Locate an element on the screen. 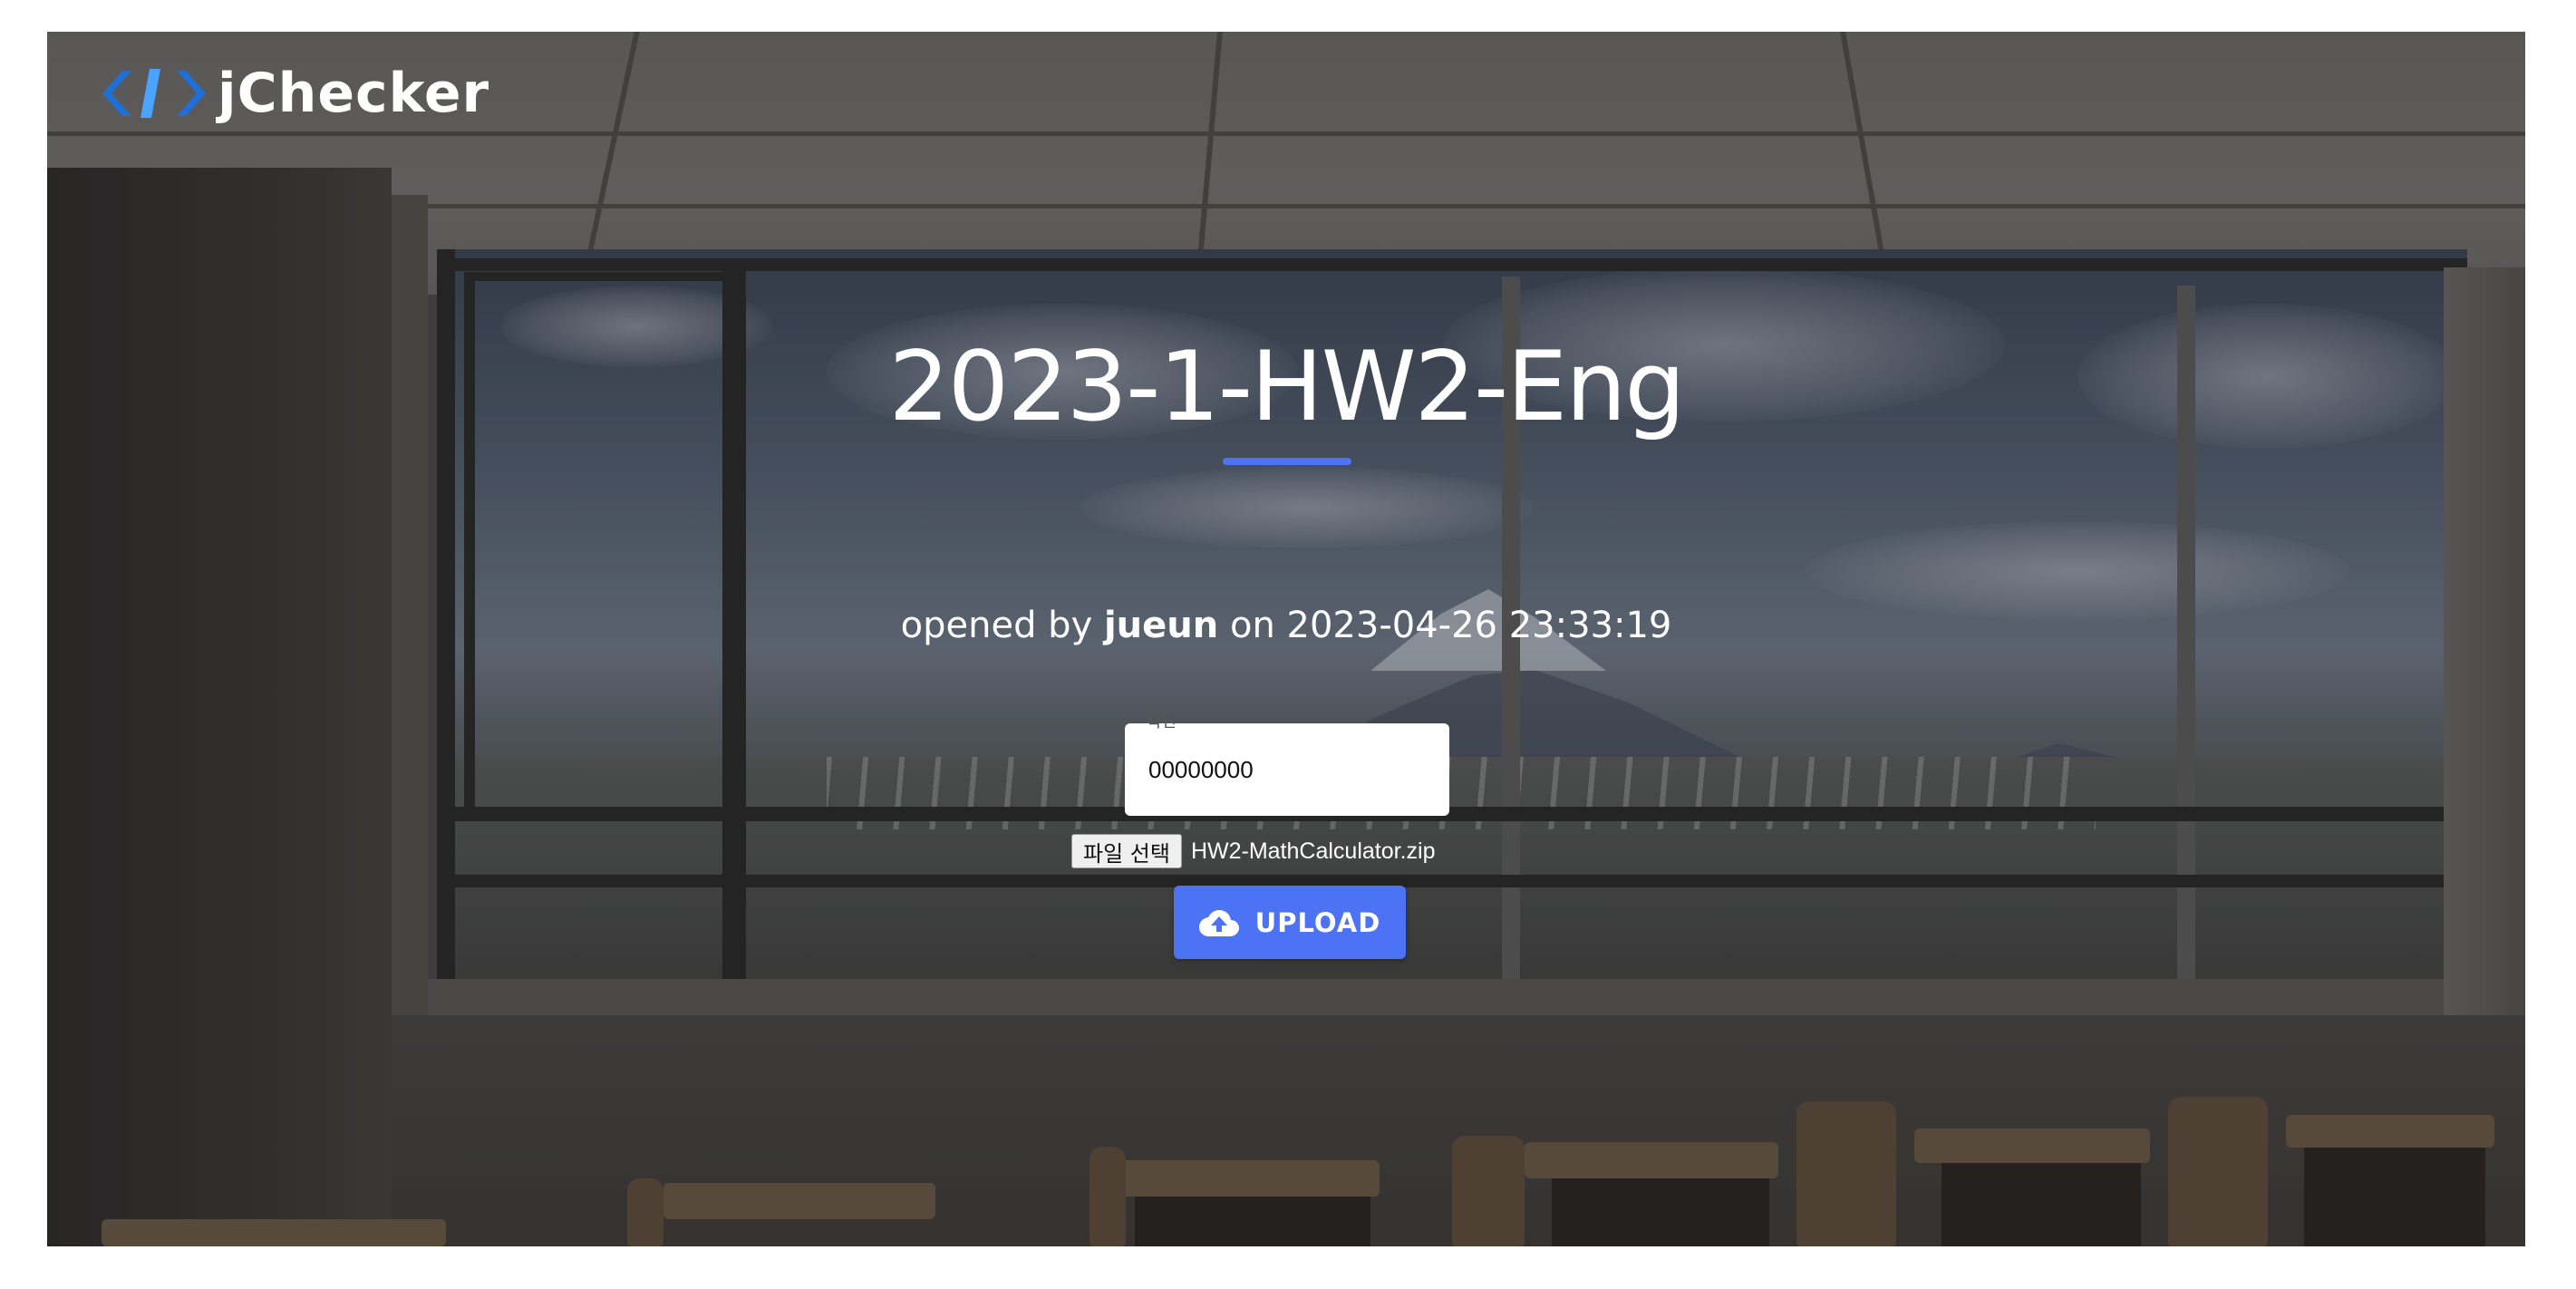  upload-button: UPLOAD is located at coordinates (1290, 922).